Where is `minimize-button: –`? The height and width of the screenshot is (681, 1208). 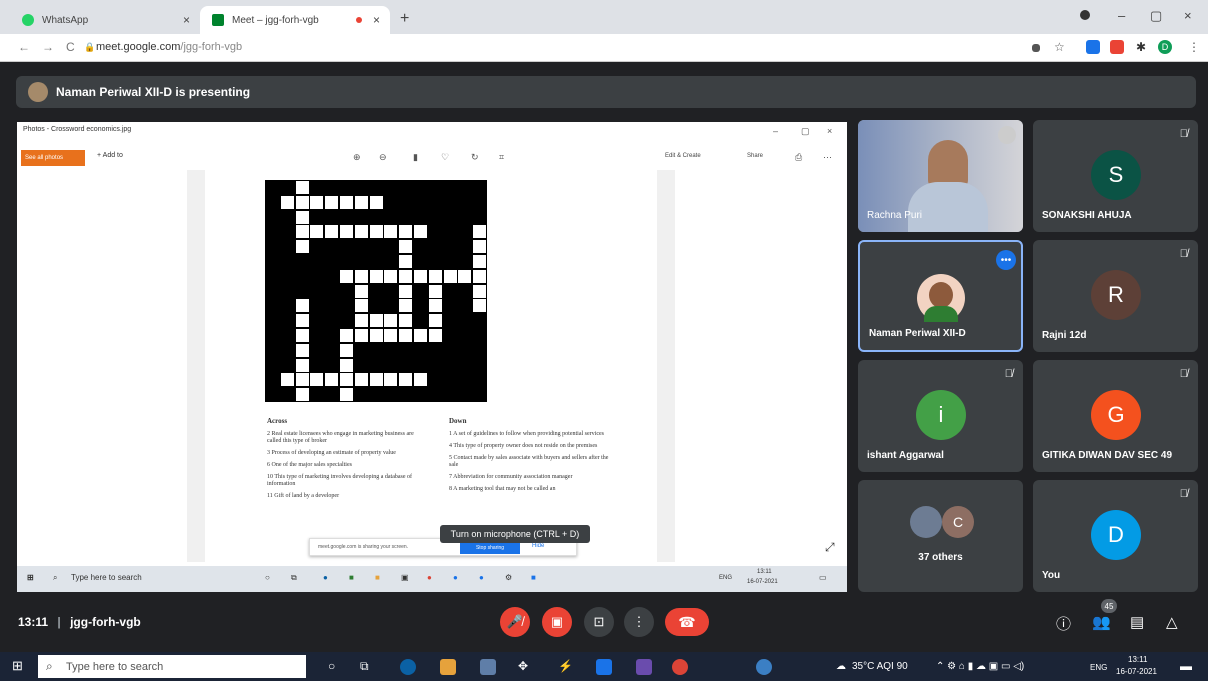 minimize-button: – is located at coordinates (1121, 15).